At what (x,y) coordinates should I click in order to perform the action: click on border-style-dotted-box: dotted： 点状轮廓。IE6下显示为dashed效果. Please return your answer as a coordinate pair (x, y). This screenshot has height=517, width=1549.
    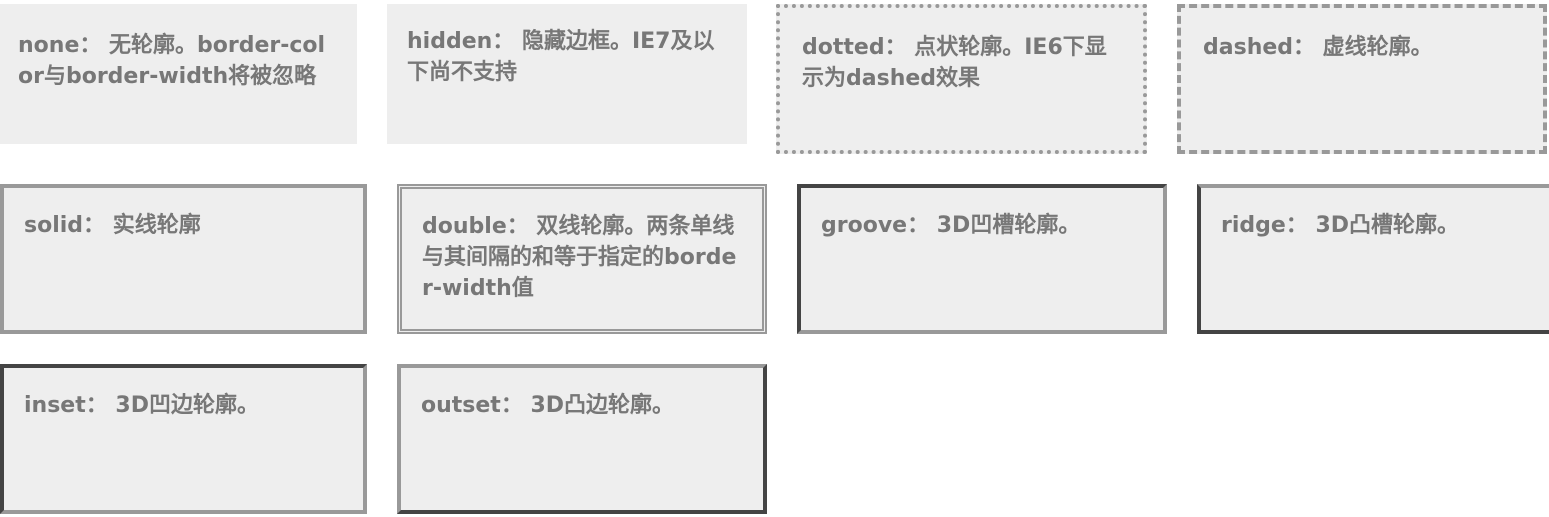
    Looking at the image, I should click on (961, 79).